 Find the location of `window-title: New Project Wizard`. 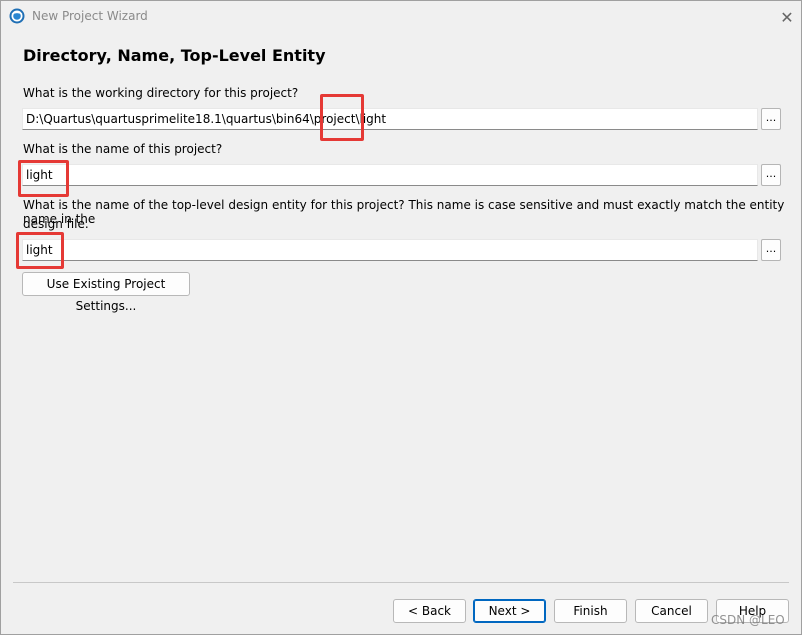

window-title: New Project Wizard is located at coordinates (90, 16).